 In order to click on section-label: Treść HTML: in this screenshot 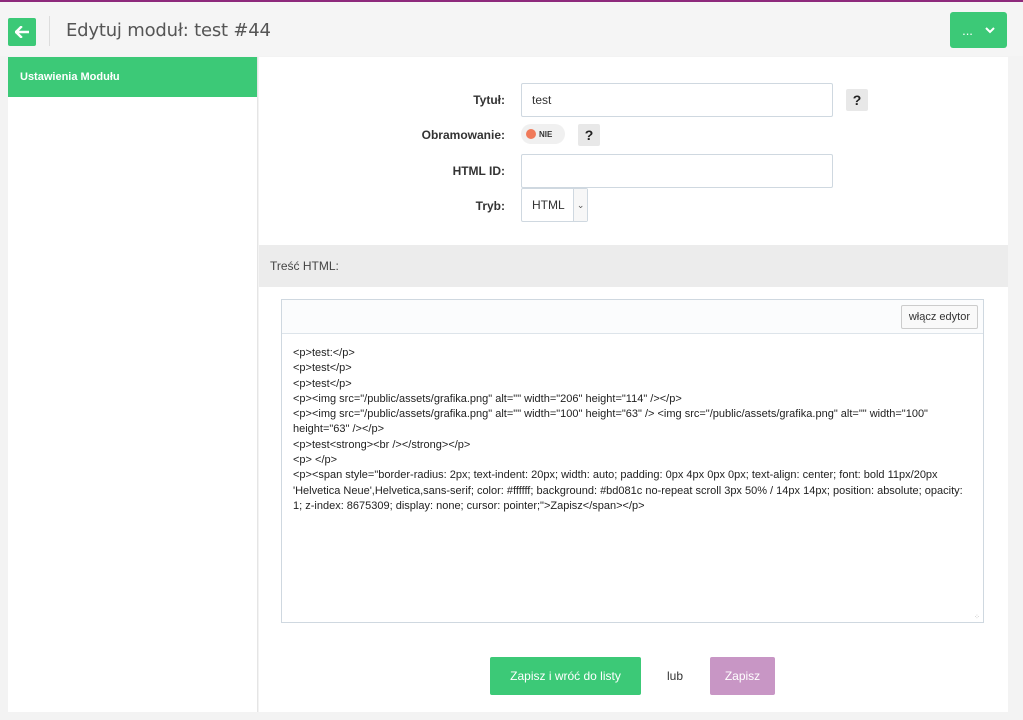, I will do `click(304, 266)`.